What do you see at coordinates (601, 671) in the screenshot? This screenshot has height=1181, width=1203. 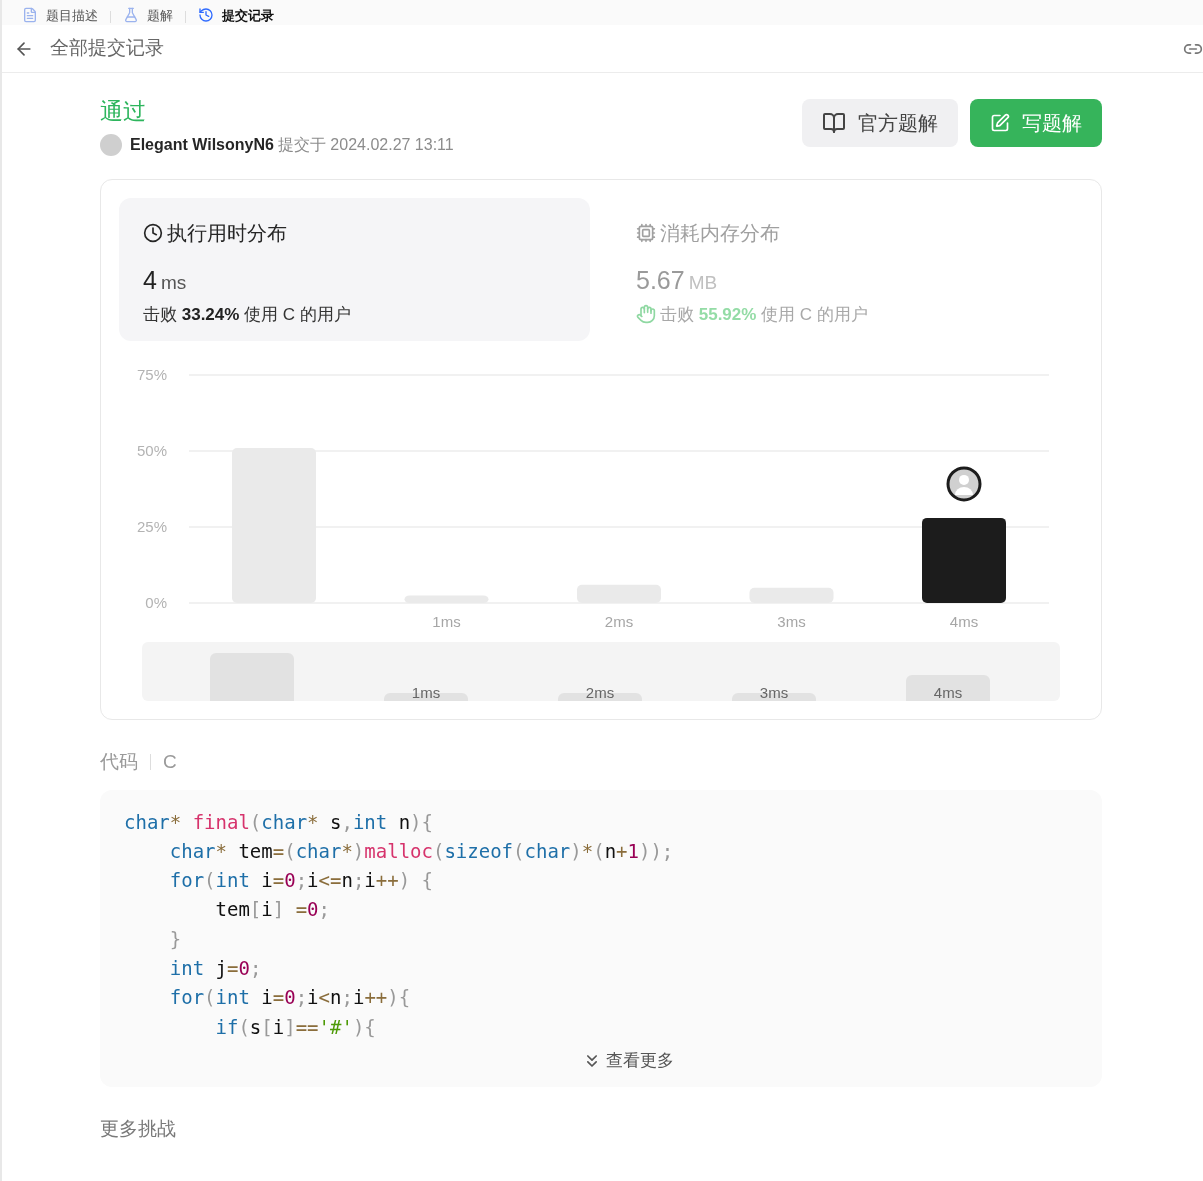 I see `range-overview: 1ms 2ms 3ms 4ms` at bounding box center [601, 671].